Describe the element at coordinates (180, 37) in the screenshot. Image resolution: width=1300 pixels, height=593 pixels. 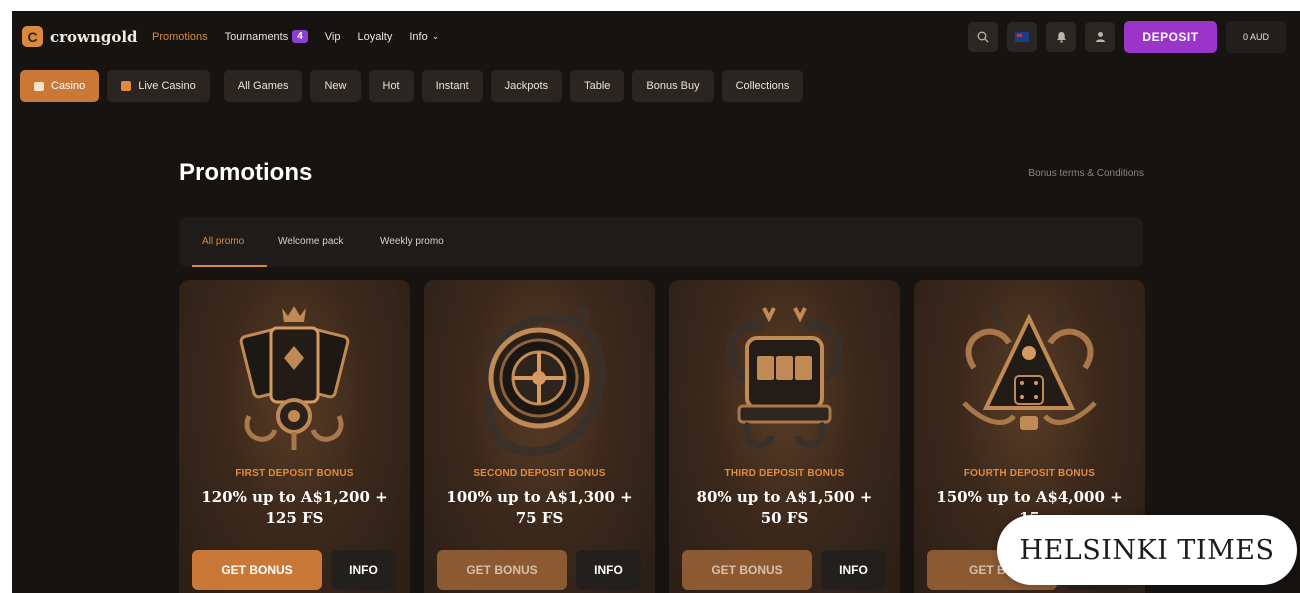
I see `nav-promotions: Promotions` at that location.